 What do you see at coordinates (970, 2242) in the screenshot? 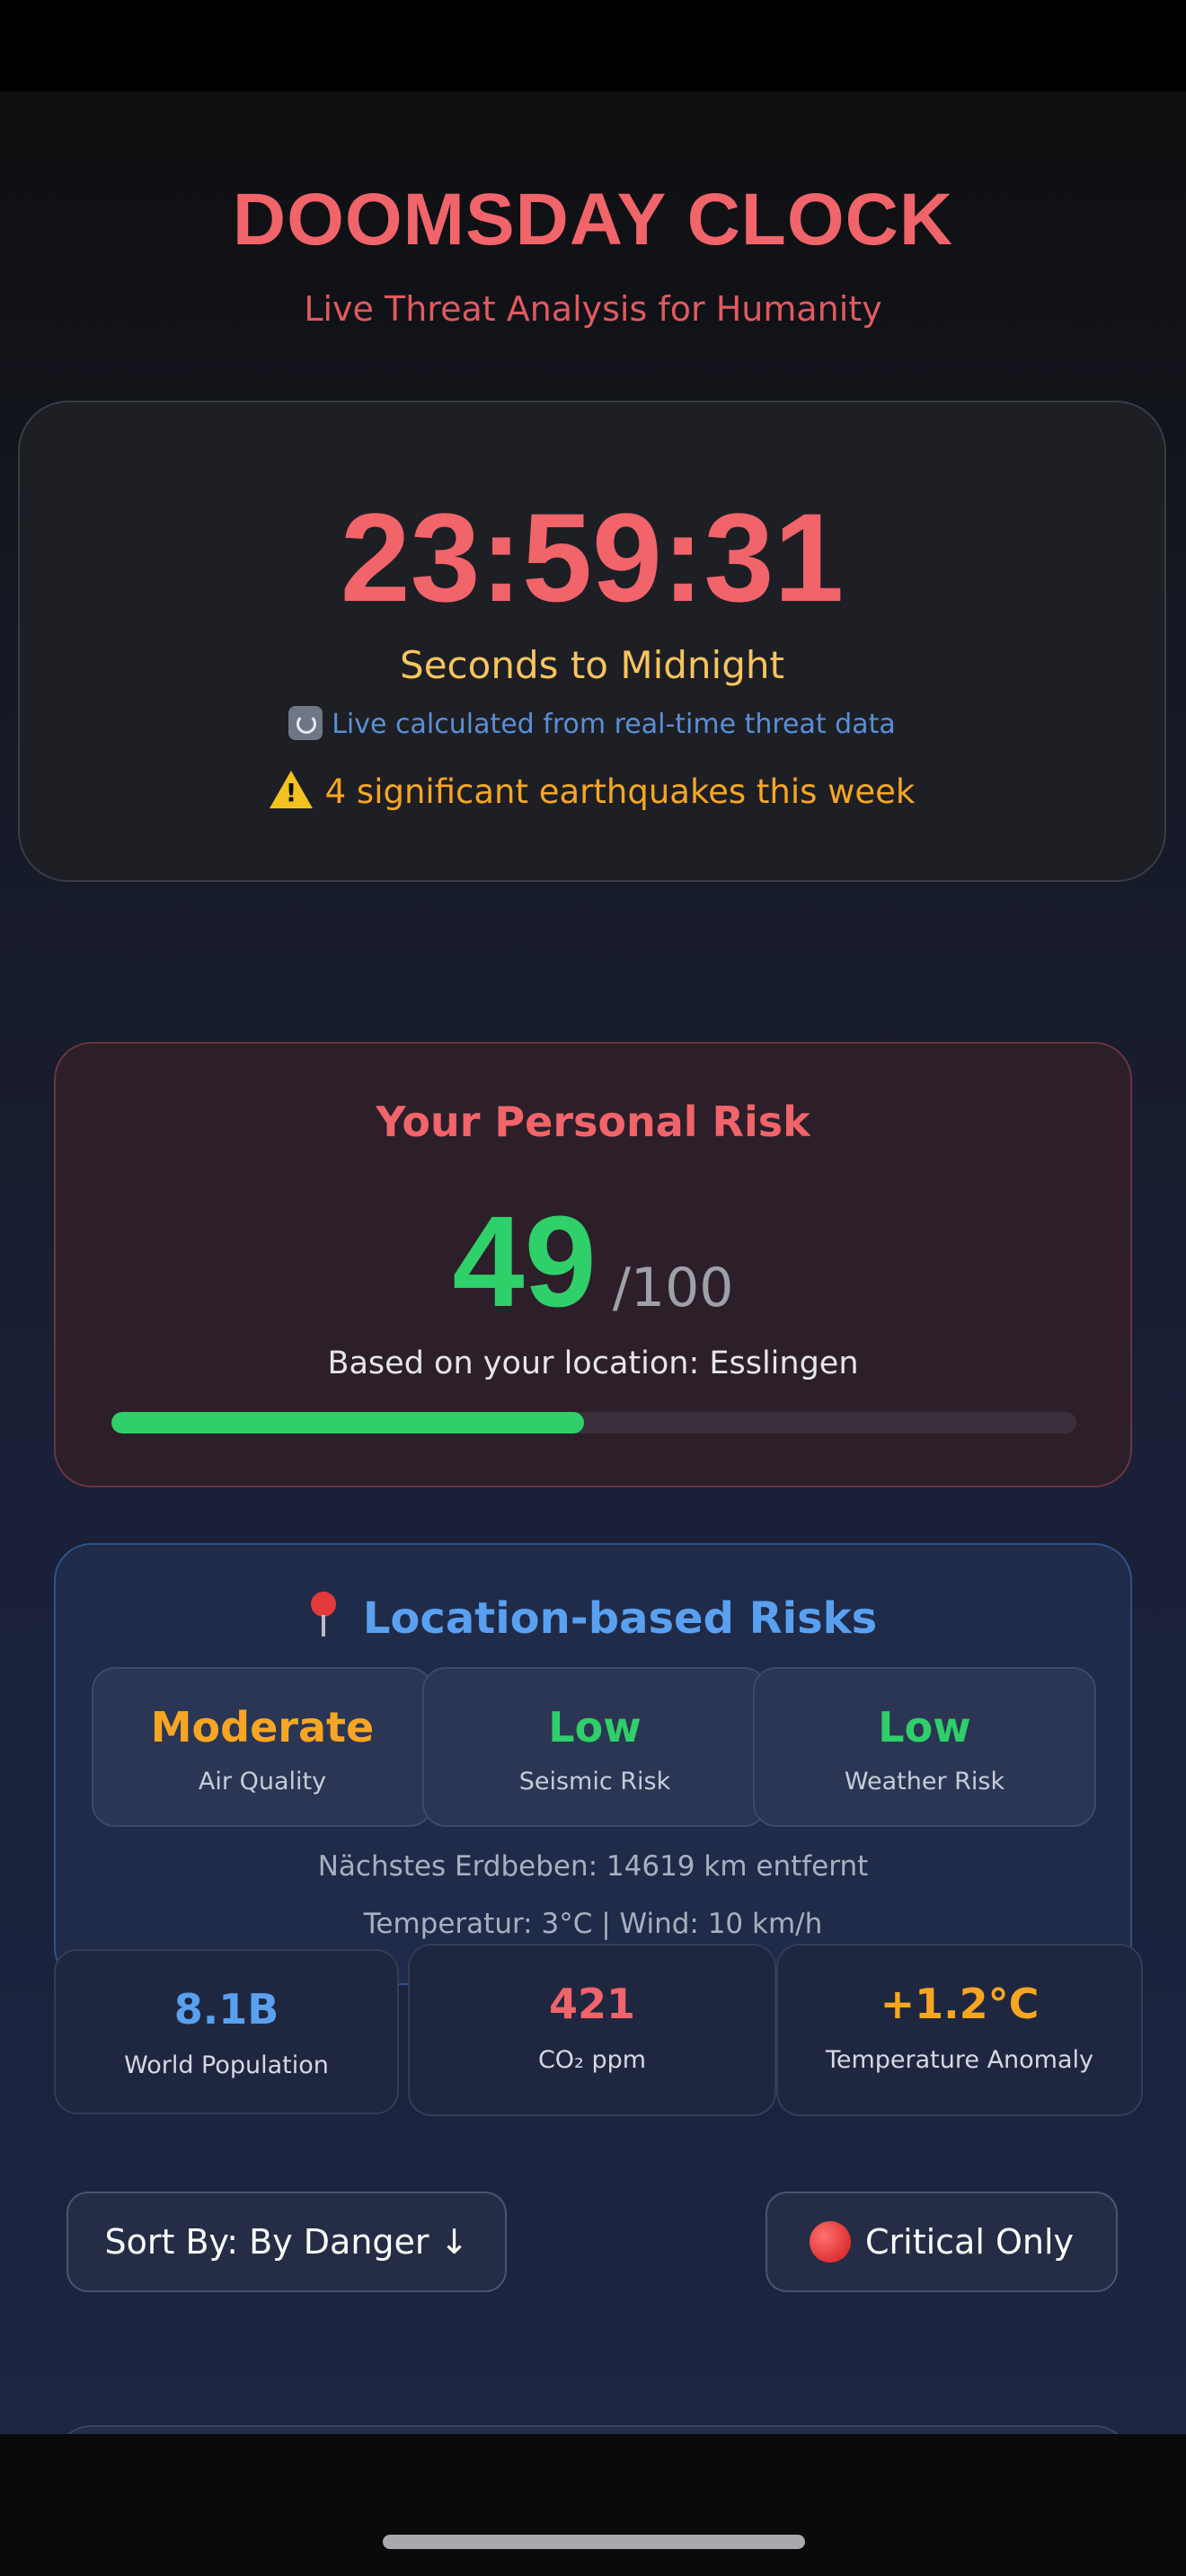
I see `critical-only-label: Critical Only` at bounding box center [970, 2242].